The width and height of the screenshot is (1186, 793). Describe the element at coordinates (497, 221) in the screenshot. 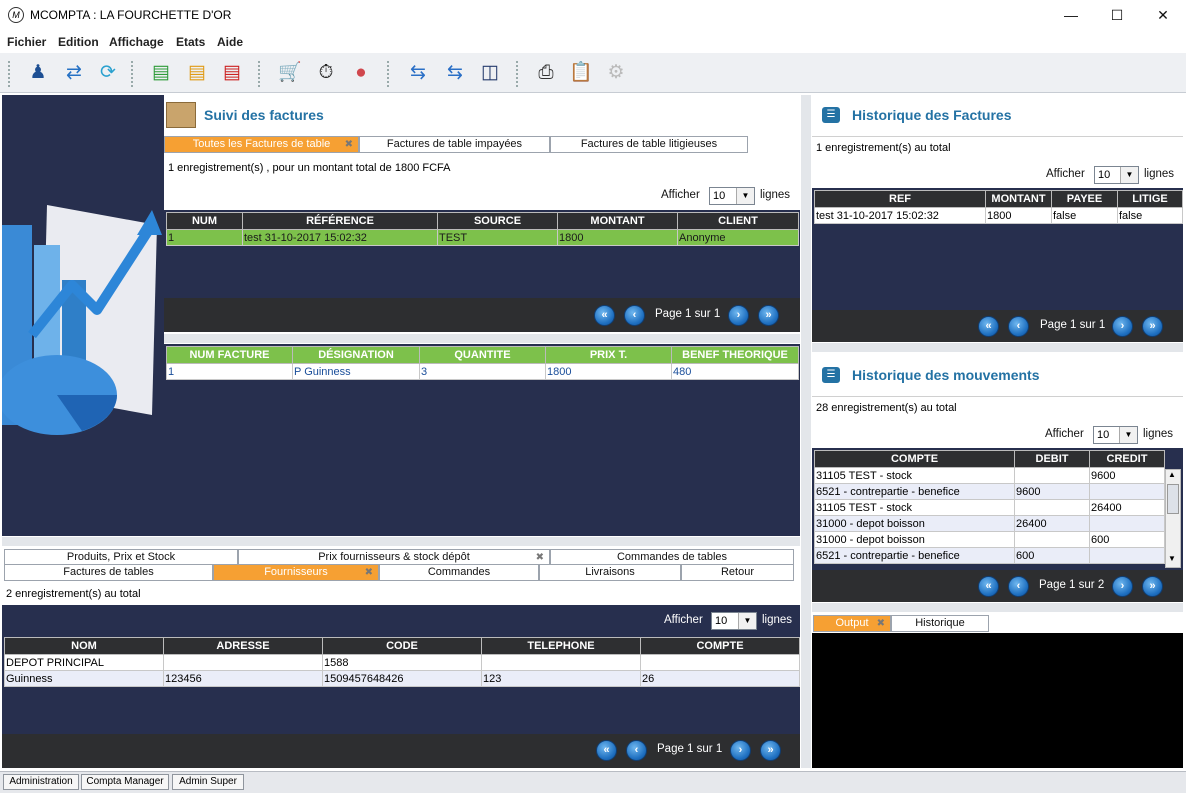

I see `column-header: SOURCE` at that location.